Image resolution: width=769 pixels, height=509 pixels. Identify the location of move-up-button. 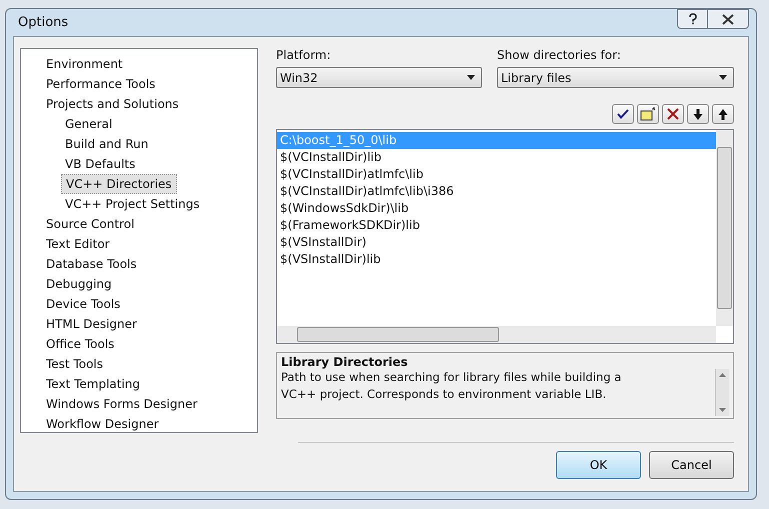
(723, 114).